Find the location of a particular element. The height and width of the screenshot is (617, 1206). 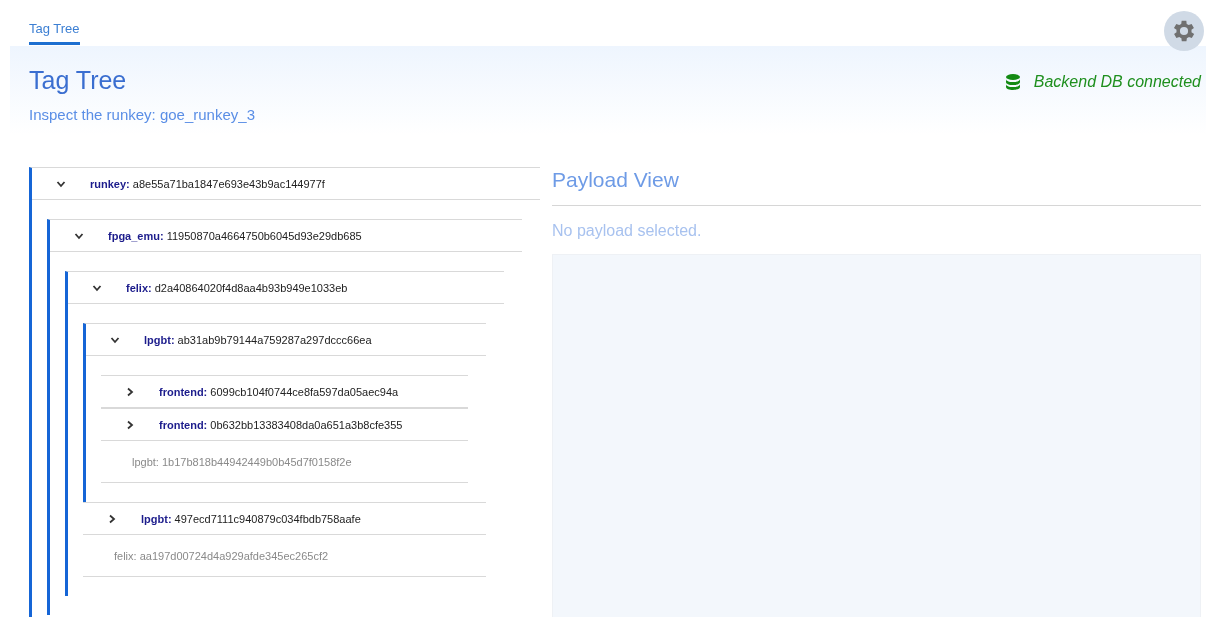

tag-label: fpga_emu: 11950870a4664750b6045d93e29db685 is located at coordinates (235, 235).